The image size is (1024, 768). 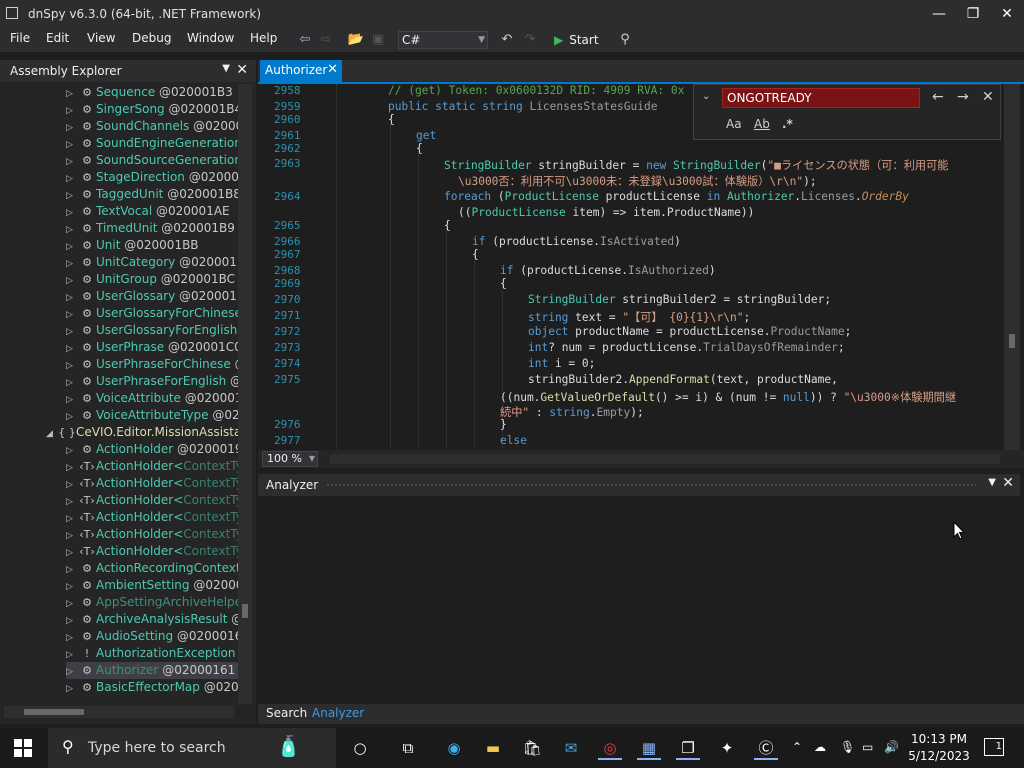 I want to click on namespace-node: ◢ { }CeVIO.Editor.MissionAssistan, so click(x=142, y=432).